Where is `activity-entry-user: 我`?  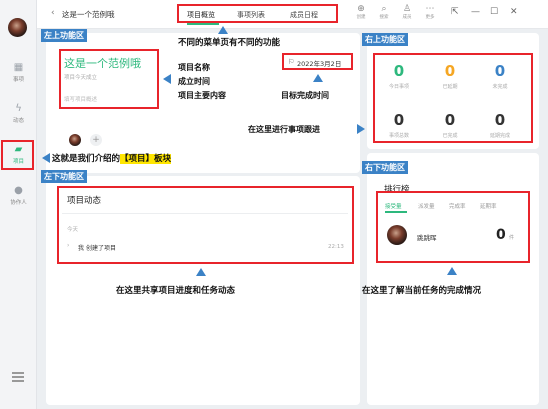 activity-entry-user: 我 is located at coordinates (81, 248).